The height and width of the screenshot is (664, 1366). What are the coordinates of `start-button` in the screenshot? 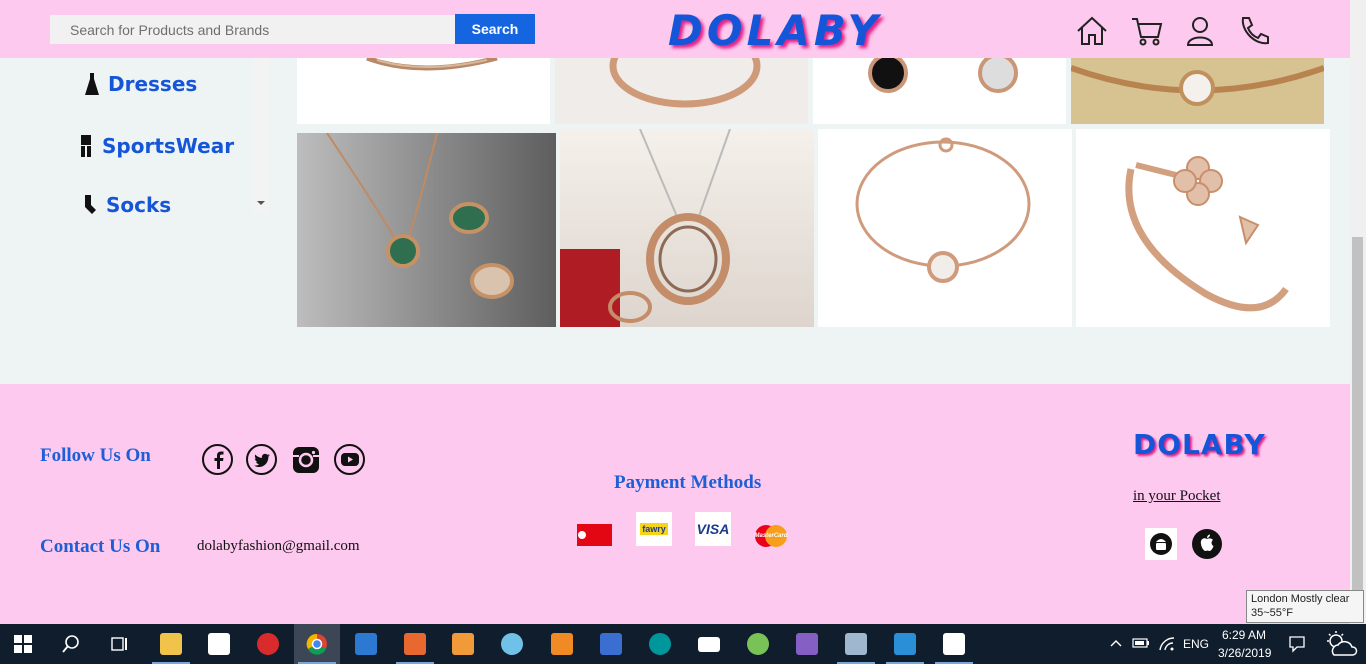 It's located at (23, 644).